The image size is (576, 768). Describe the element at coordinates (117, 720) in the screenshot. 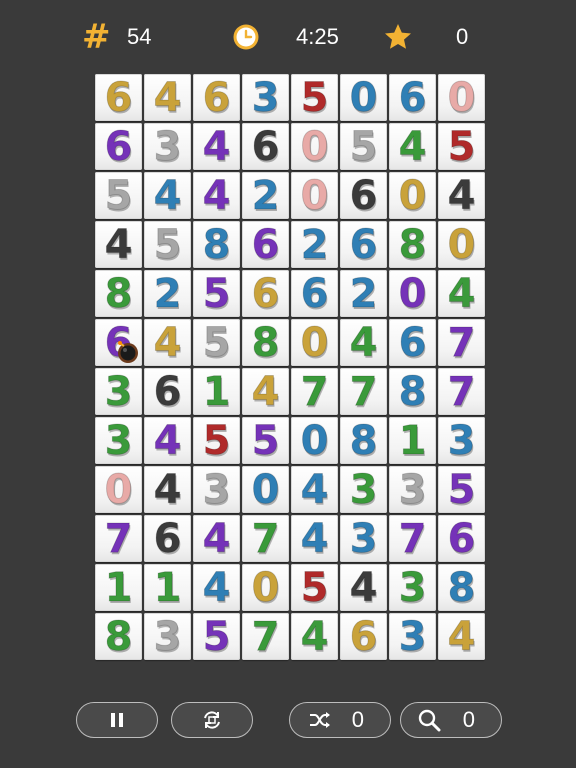

I see `pause-button` at that location.